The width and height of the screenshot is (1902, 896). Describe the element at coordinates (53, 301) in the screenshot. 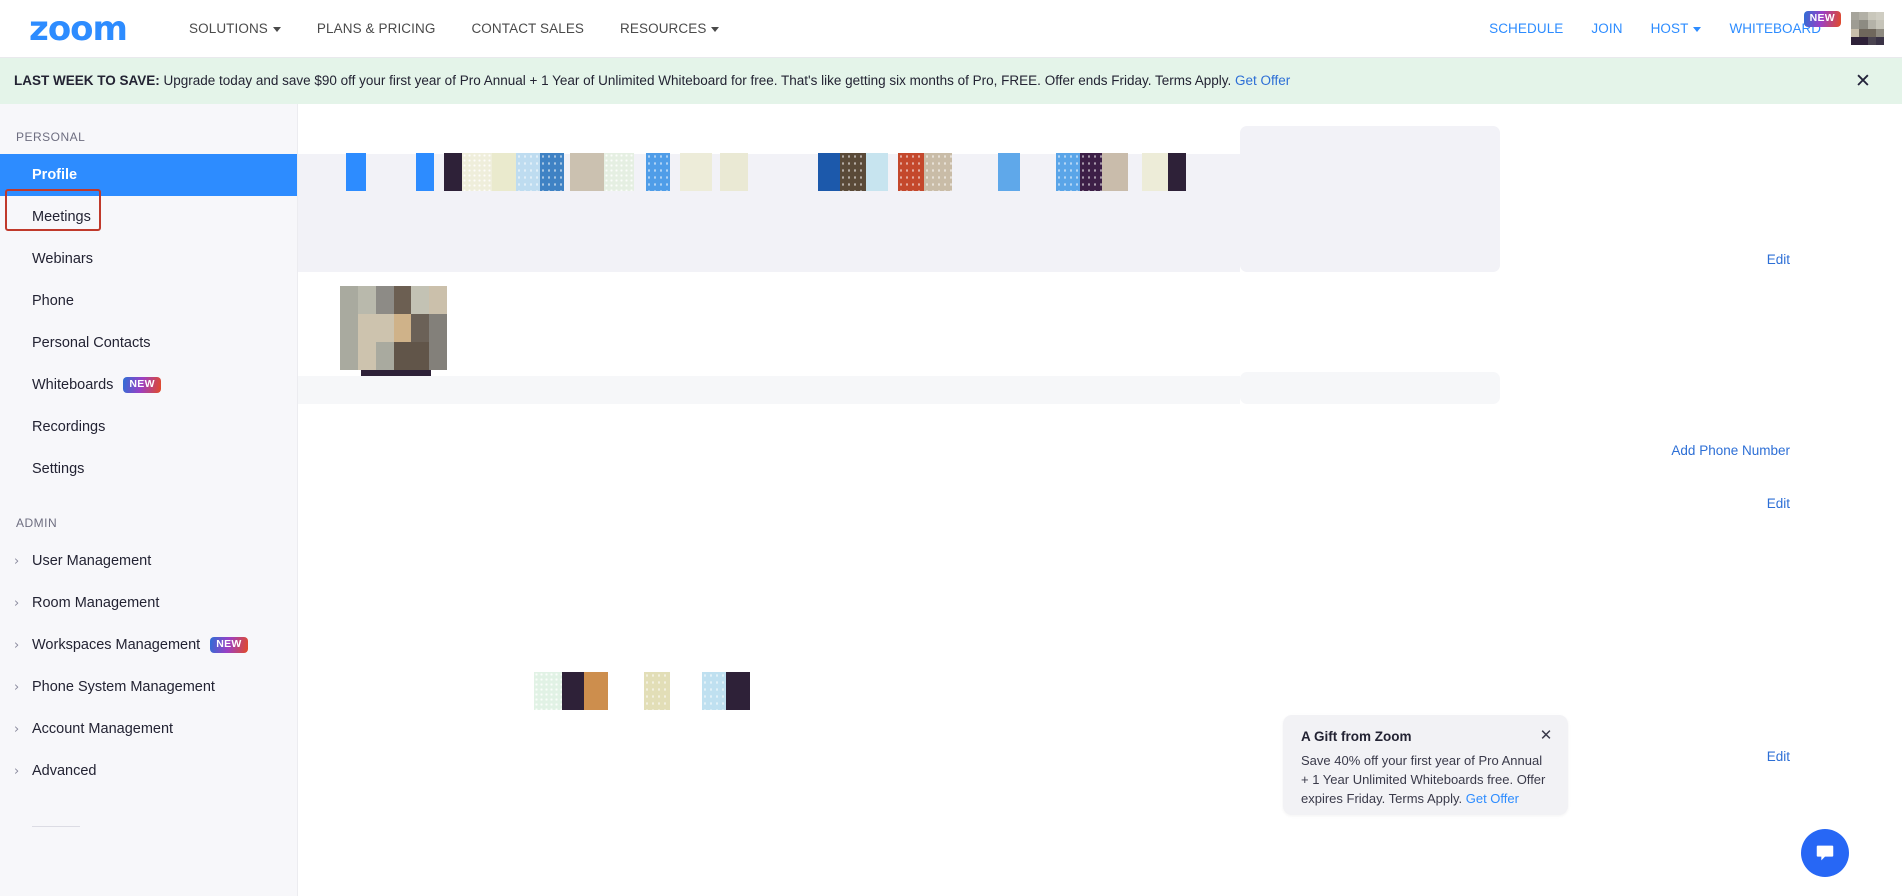

I see `sidebar-item-label: Phone` at that location.